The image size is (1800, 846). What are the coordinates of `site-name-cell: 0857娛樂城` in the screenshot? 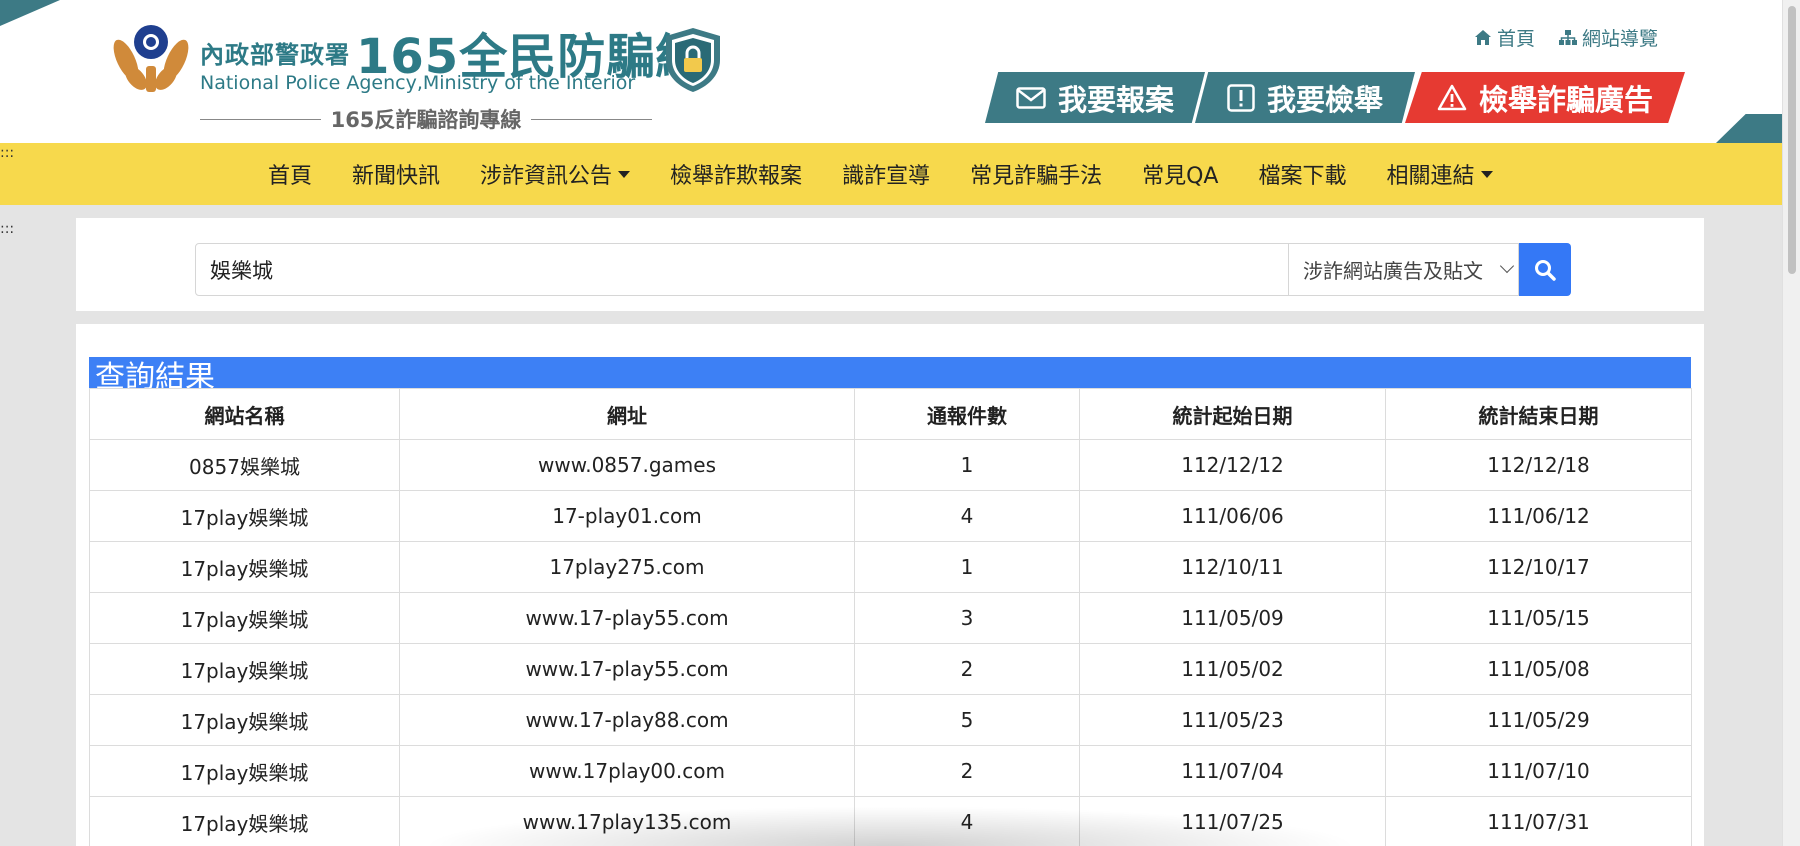 It's located at (244, 465).